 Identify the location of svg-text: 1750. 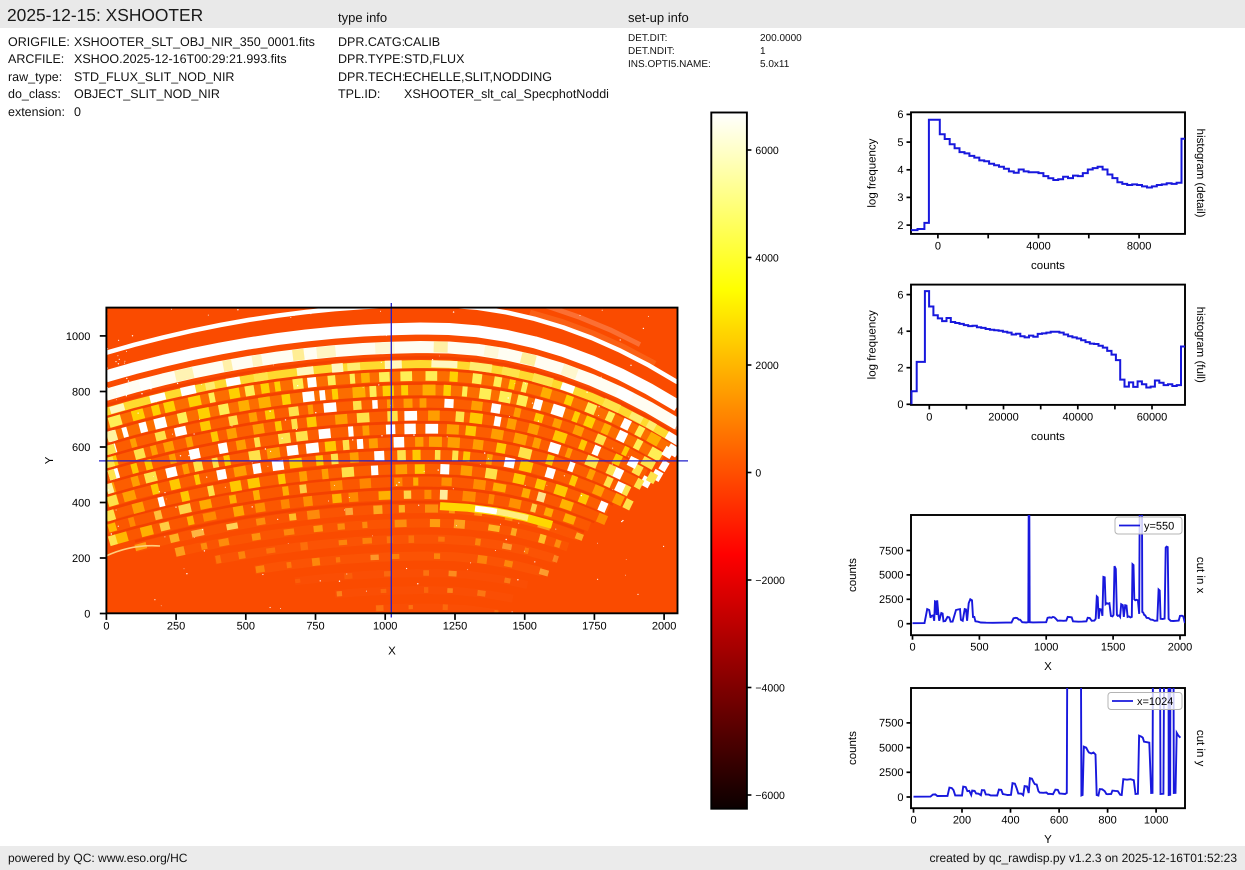
(594, 626).